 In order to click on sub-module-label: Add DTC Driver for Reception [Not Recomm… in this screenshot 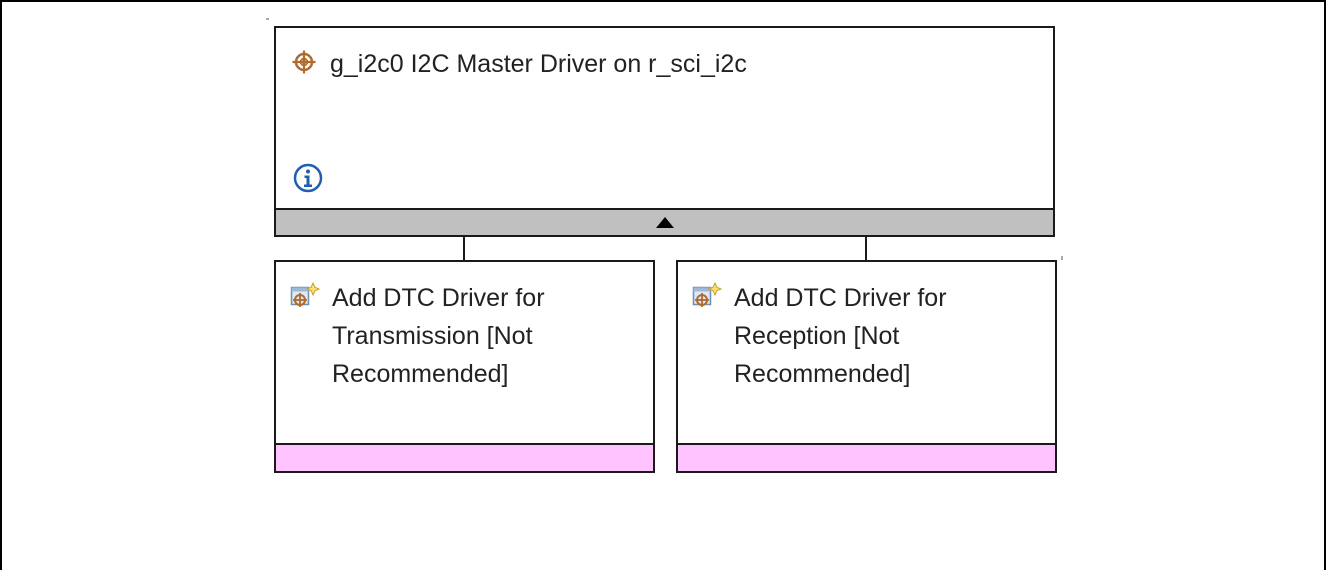, I will do `click(840, 336)`.